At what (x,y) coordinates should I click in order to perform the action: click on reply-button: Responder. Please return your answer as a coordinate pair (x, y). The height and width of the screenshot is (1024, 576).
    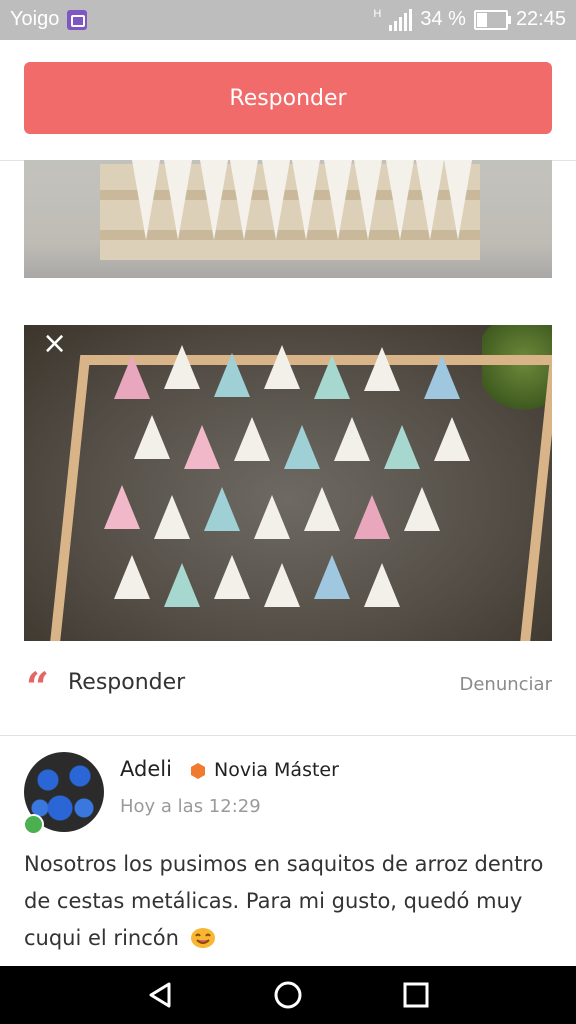
    Looking at the image, I should click on (288, 98).